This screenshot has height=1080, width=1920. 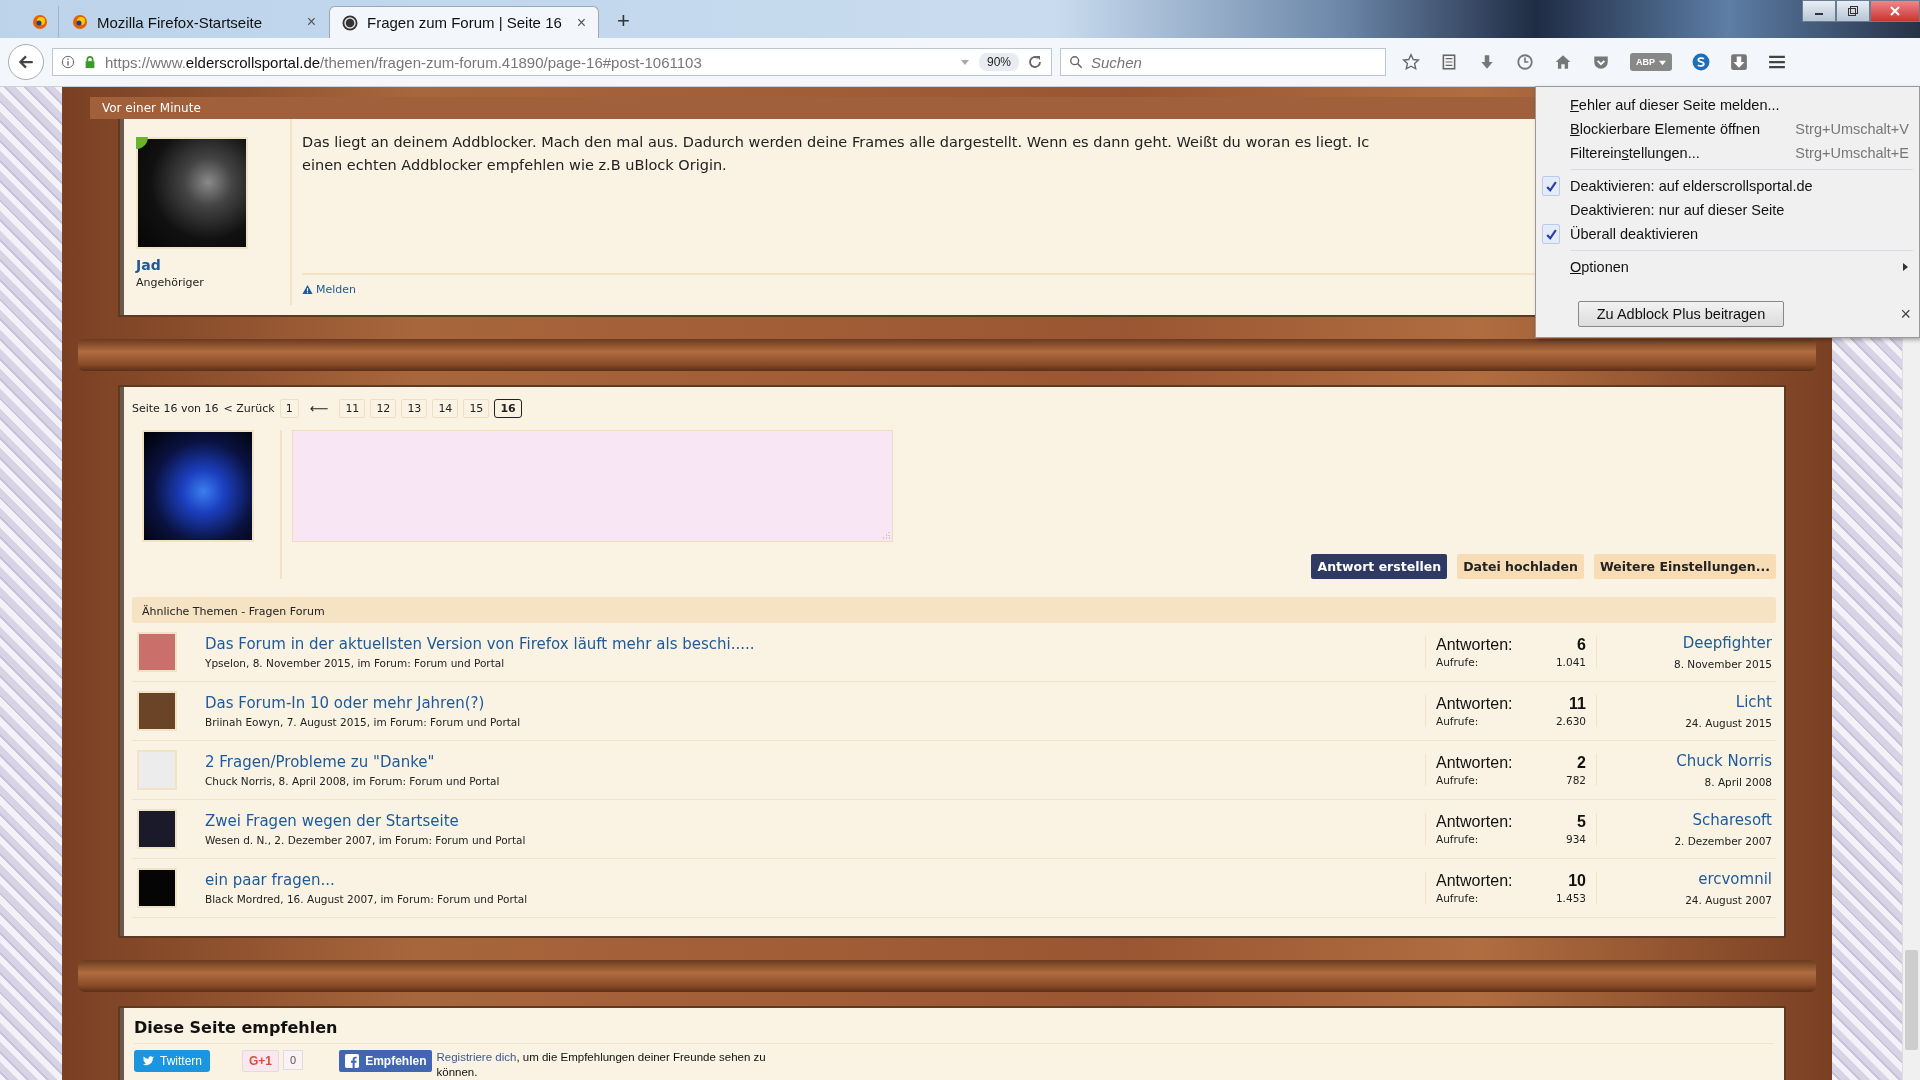 What do you see at coordinates (1577, 704) in the screenshot?
I see `replies-count: 11` at bounding box center [1577, 704].